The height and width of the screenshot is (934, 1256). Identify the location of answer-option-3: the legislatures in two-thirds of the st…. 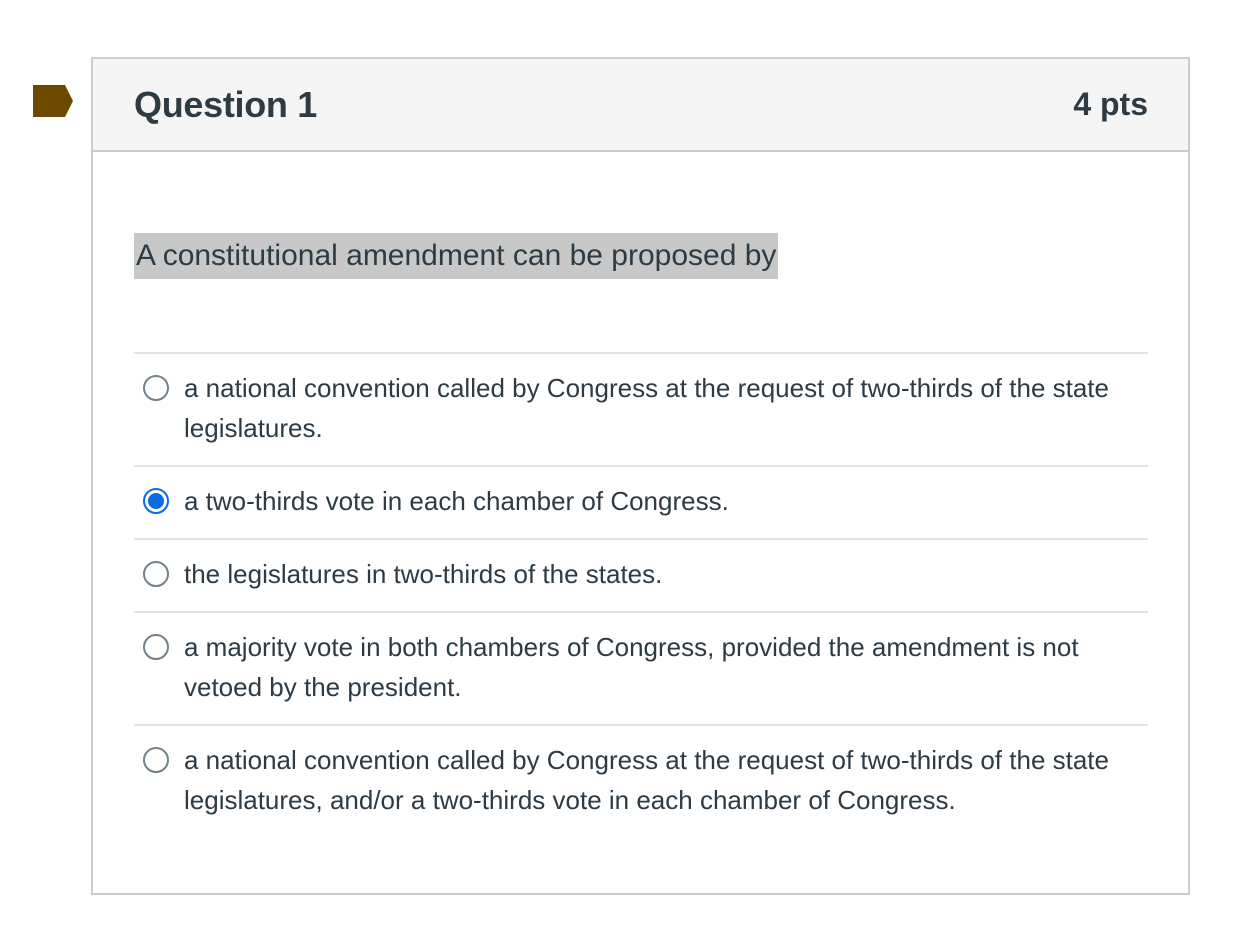
(641, 576).